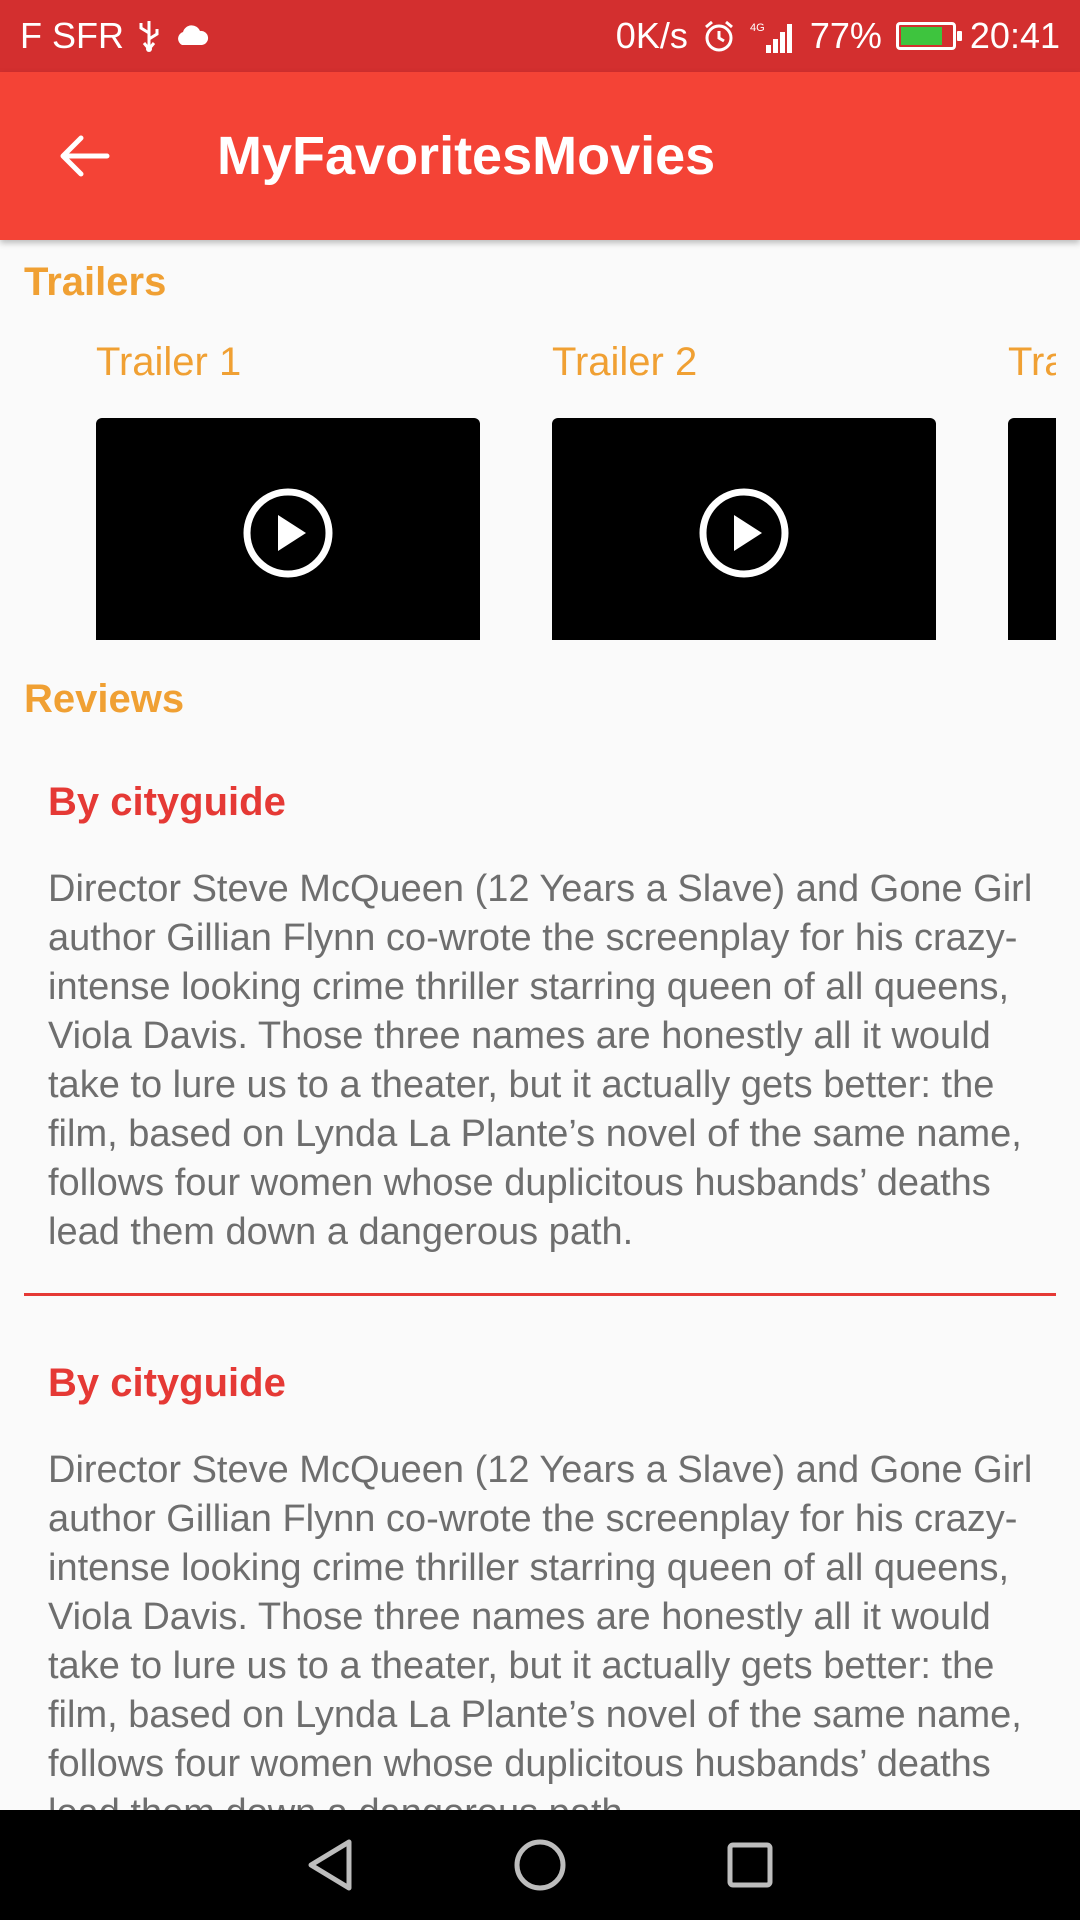 The image size is (1080, 1920). Describe the element at coordinates (104, 699) in the screenshot. I see `reviews-section-title: Reviews` at that location.